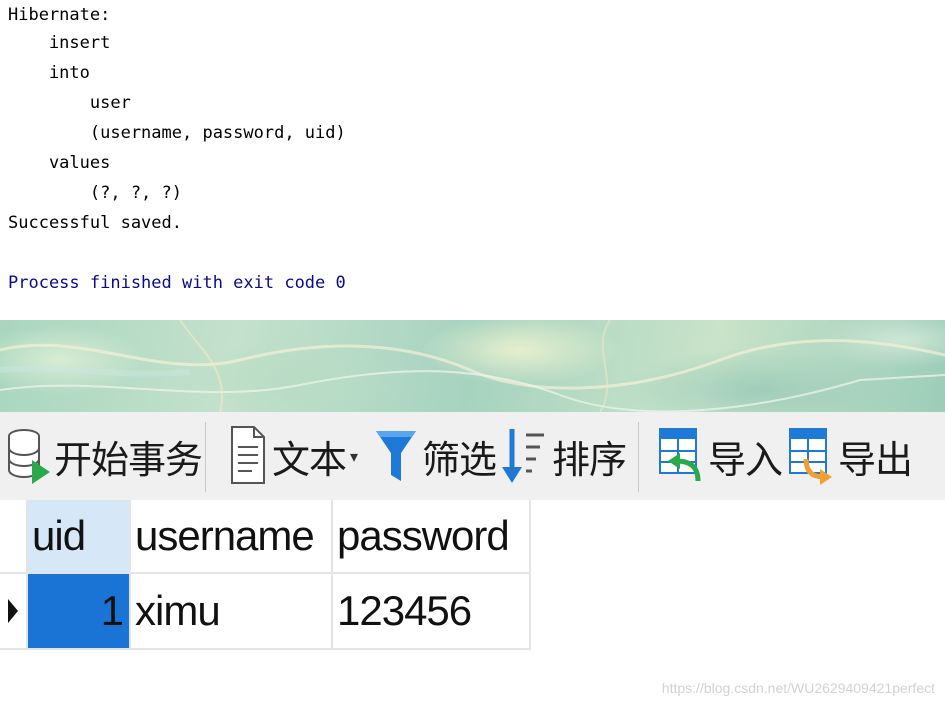 The height and width of the screenshot is (709, 945). Describe the element at coordinates (182, 133) in the screenshot. I see `console-line: (username, password, uid)` at that location.